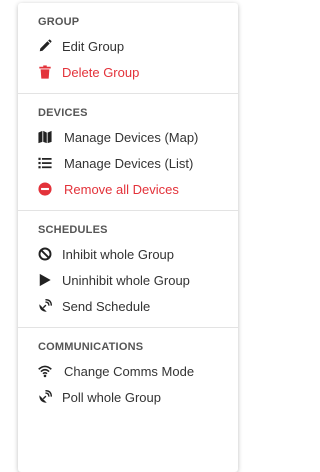 The width and height of the screenshot is (320, 472). I want to click on send-schedule-item: Send Schedule, so click(128, 306).